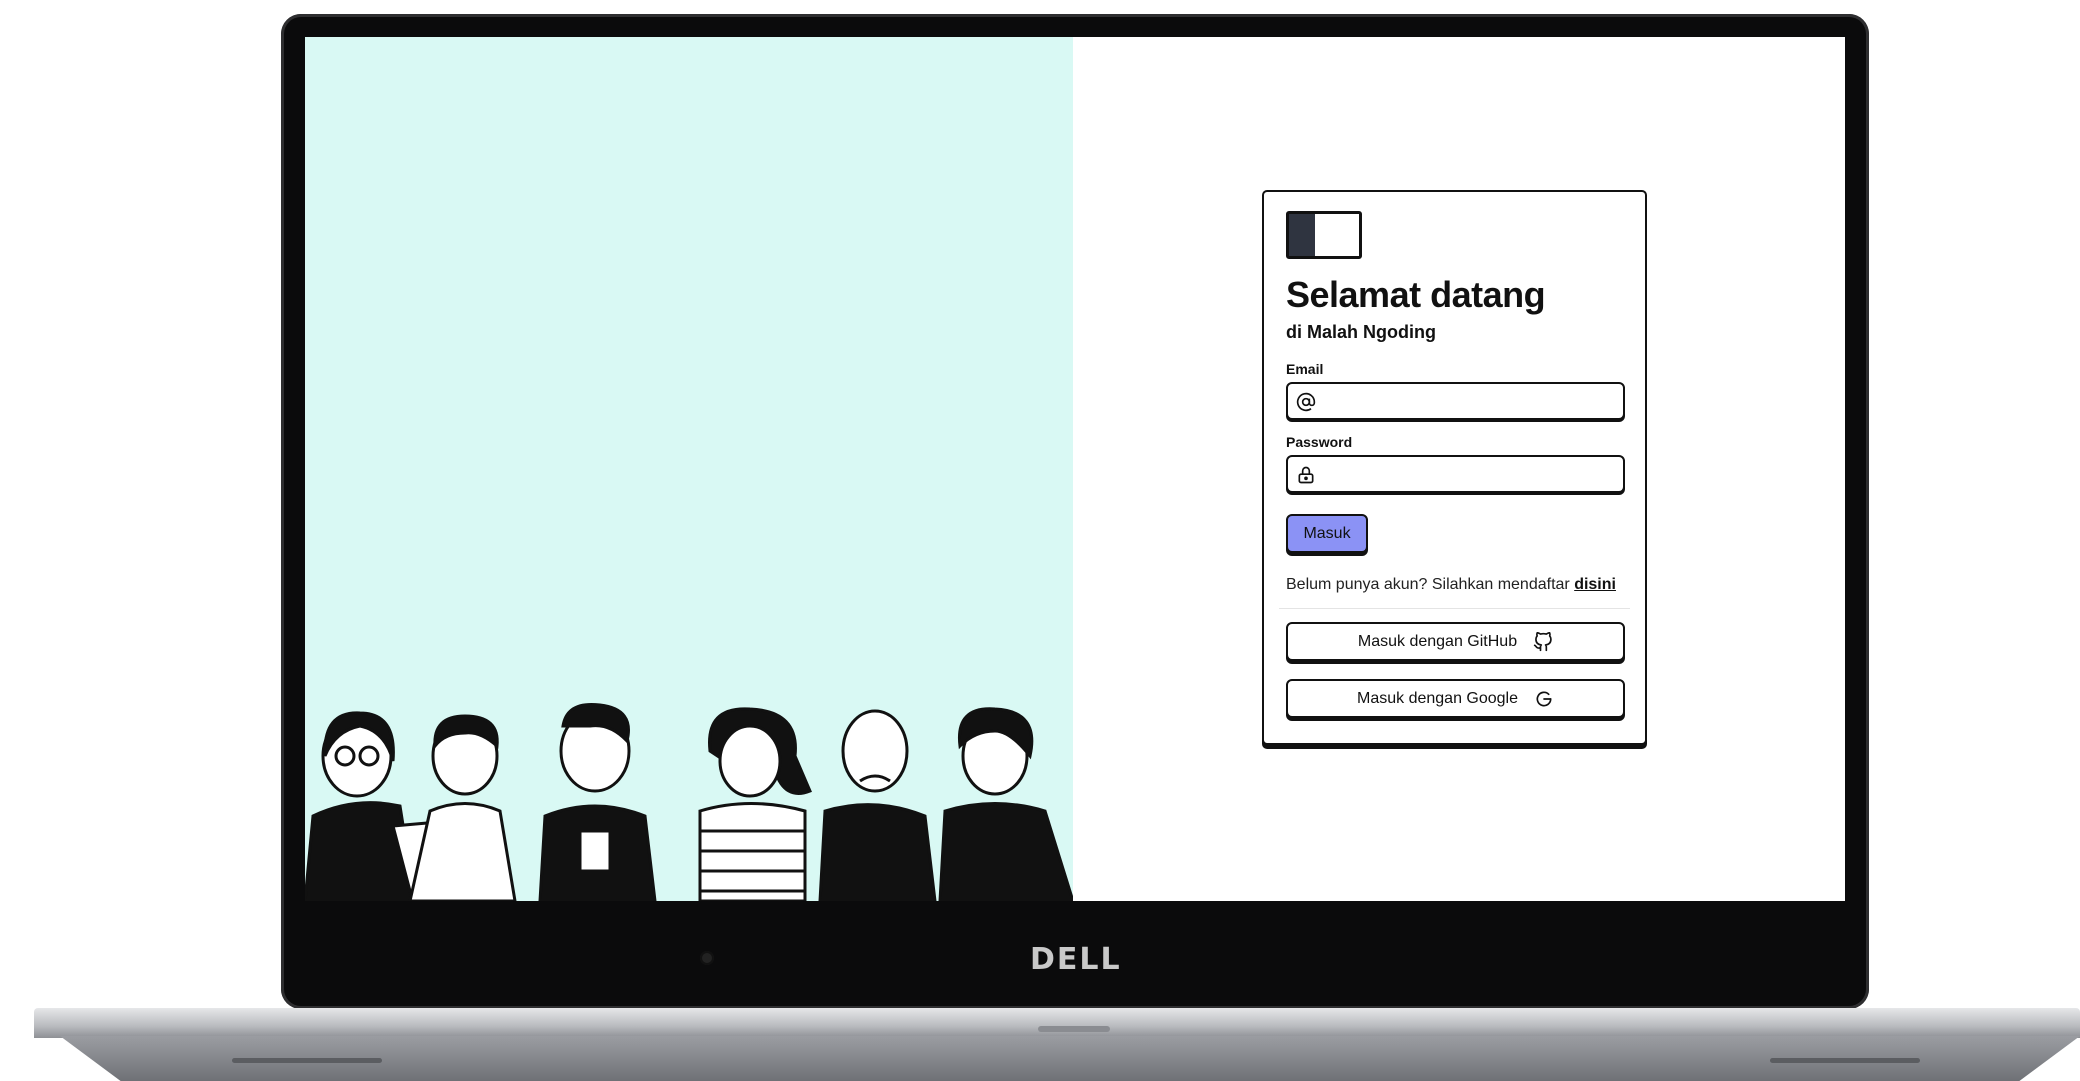 The image size is (2080, 1081). Describe the element at coordinates (1544, 698) in the screenshot. I see `google-icon` at that location.